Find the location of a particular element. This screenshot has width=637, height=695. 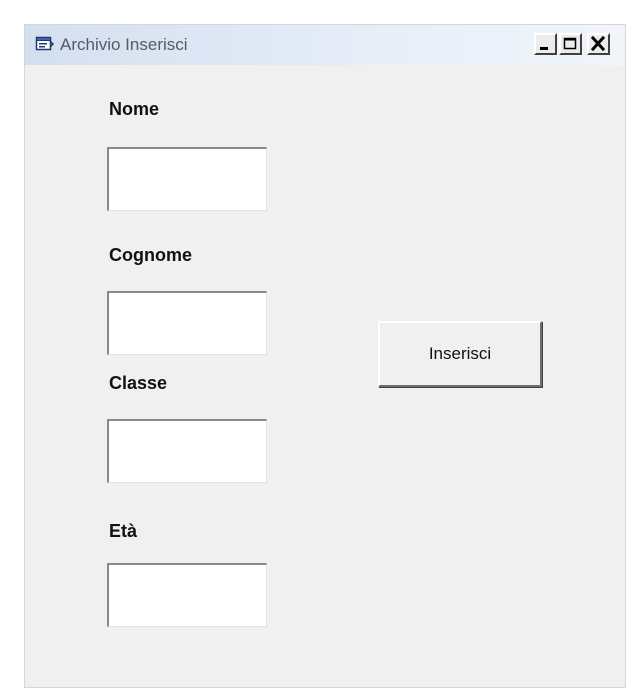

minimize-button is located at coordinates (545, 44).